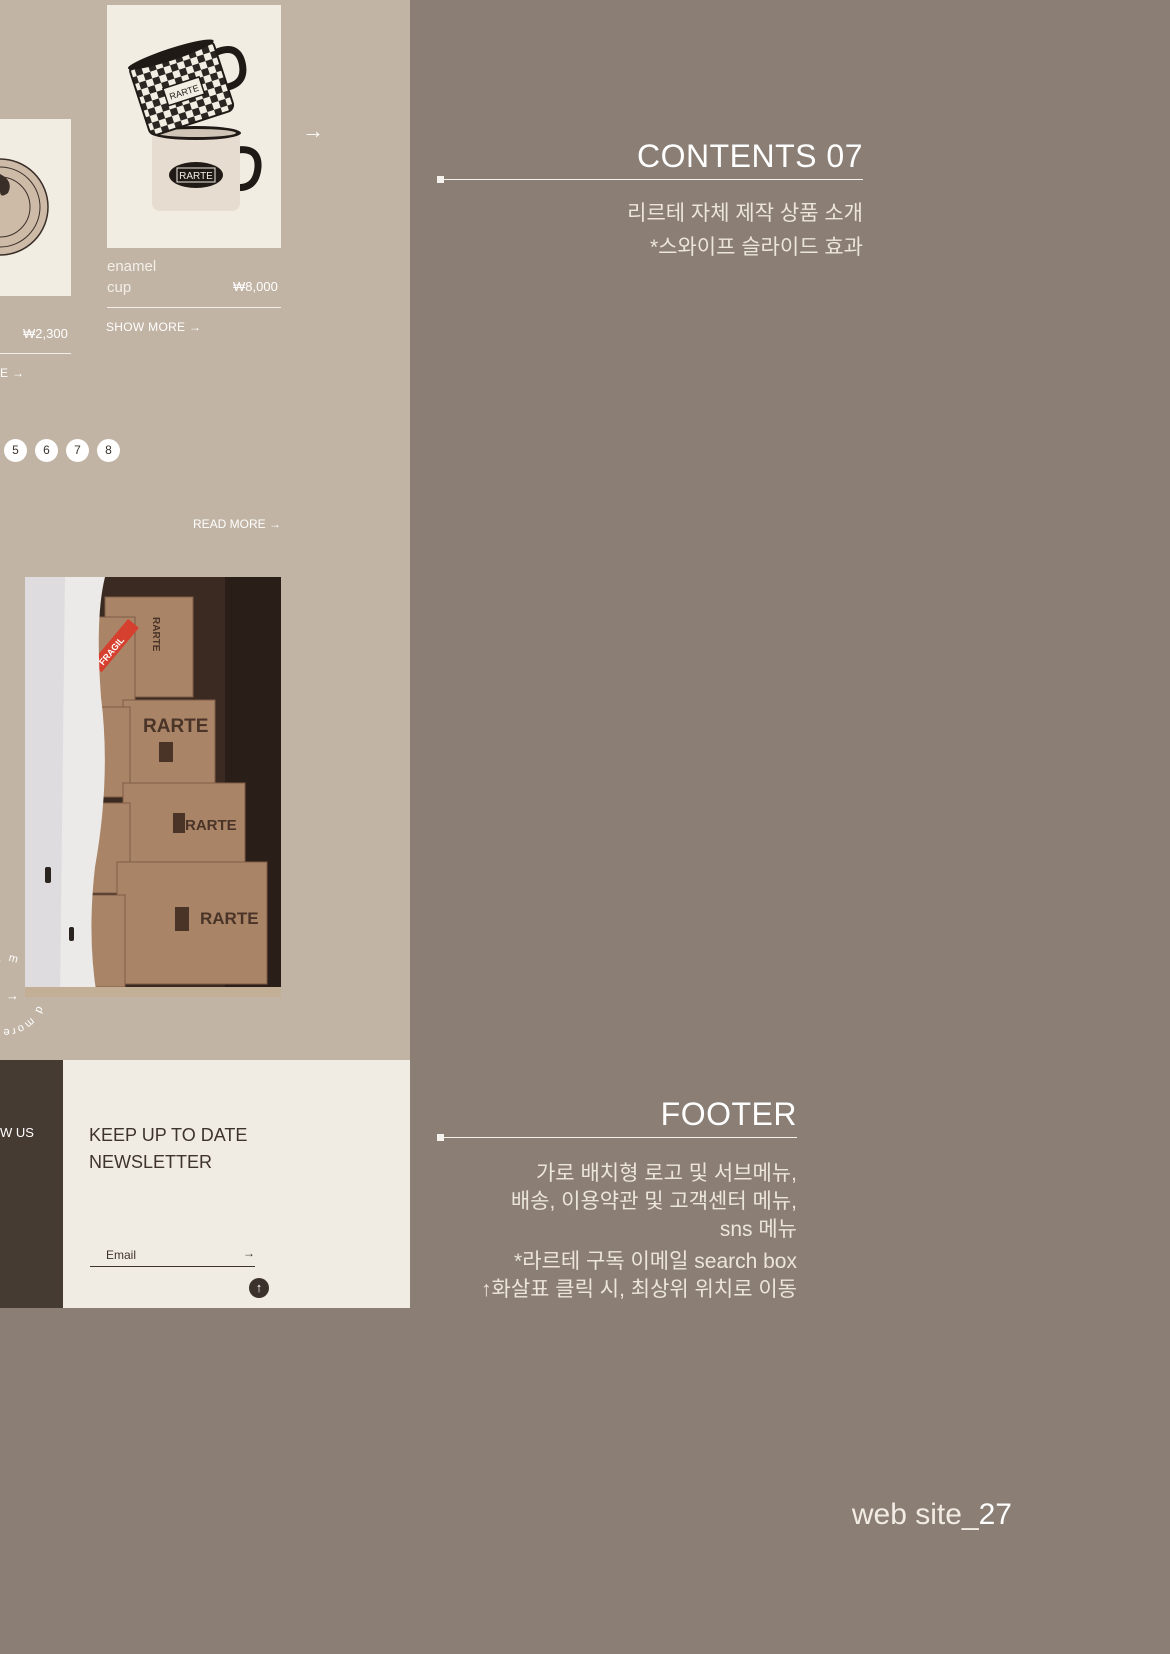 The image size is (1170, 1654). I want to click on newsletter-heading: KEEP UP TO DATE NEWSLETTER, so click(168, 1149).